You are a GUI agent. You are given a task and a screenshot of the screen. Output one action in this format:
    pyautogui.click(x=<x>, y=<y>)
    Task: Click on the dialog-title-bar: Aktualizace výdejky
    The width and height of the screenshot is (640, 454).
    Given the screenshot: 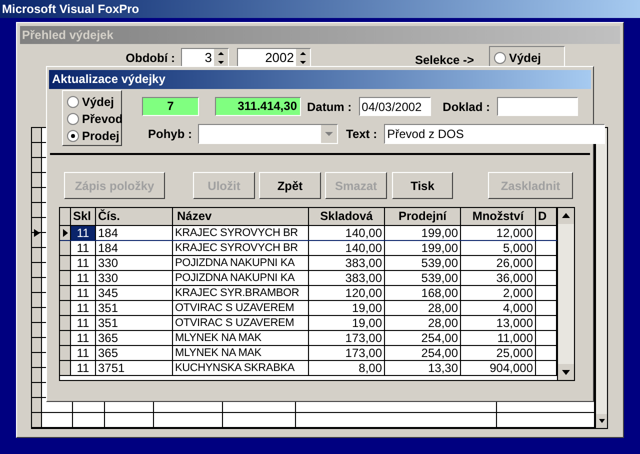 What is the action you would take?
    pyautogui.click(x=320, y=79)
    